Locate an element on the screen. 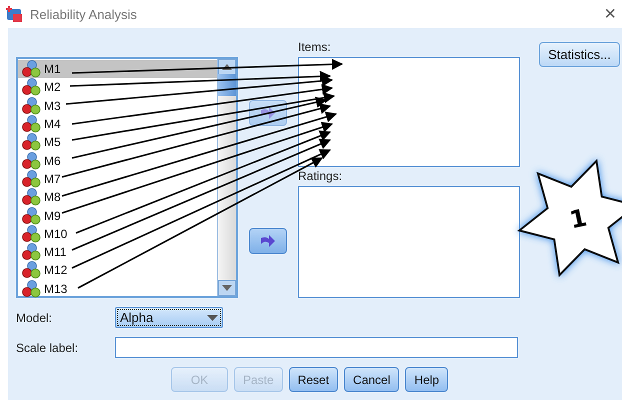  callout-number: 1 is located at coordinates (578, 219).